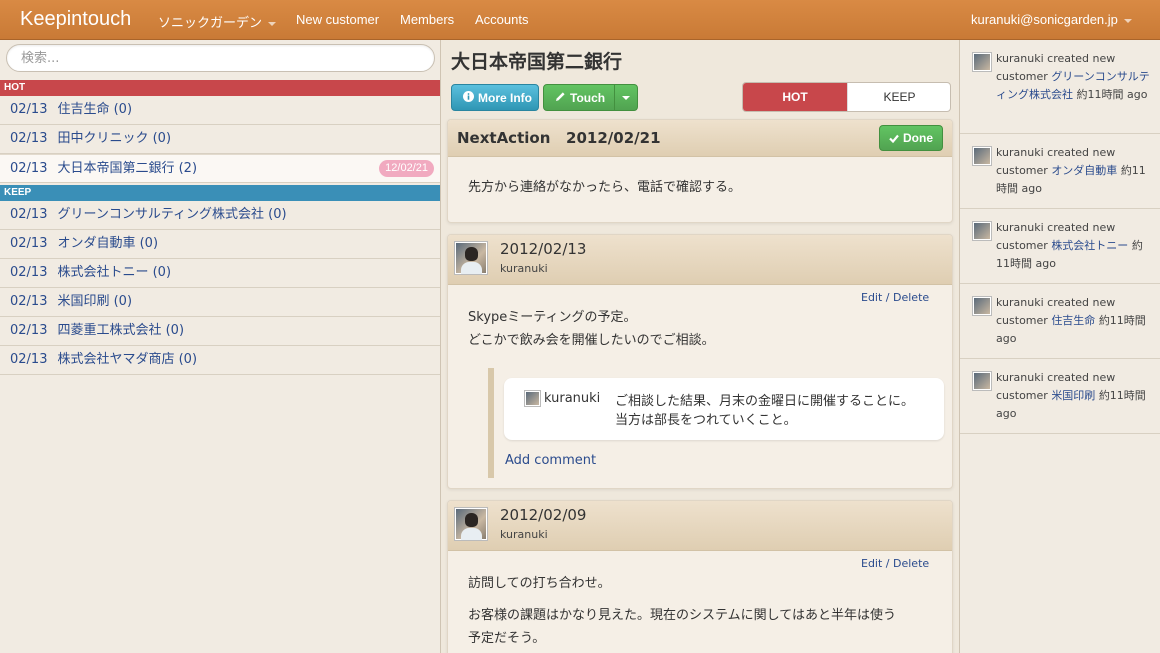  What do you see at coordinates (505, 98) in the screenshot?
I see `more-info-label: More Info` at bounding box center [505, 98].